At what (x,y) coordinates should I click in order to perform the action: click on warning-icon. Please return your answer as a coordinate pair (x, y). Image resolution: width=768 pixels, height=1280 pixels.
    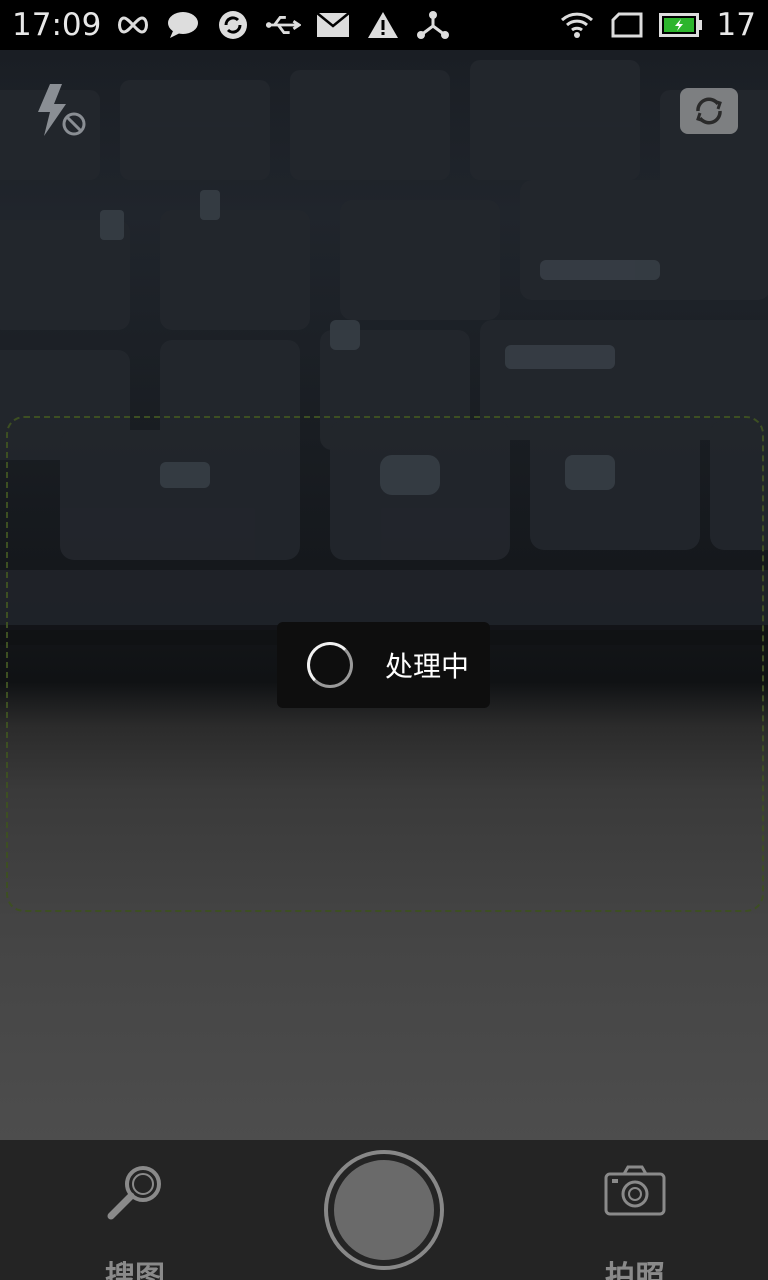
    Looking at the image, I should click on (383, 25).